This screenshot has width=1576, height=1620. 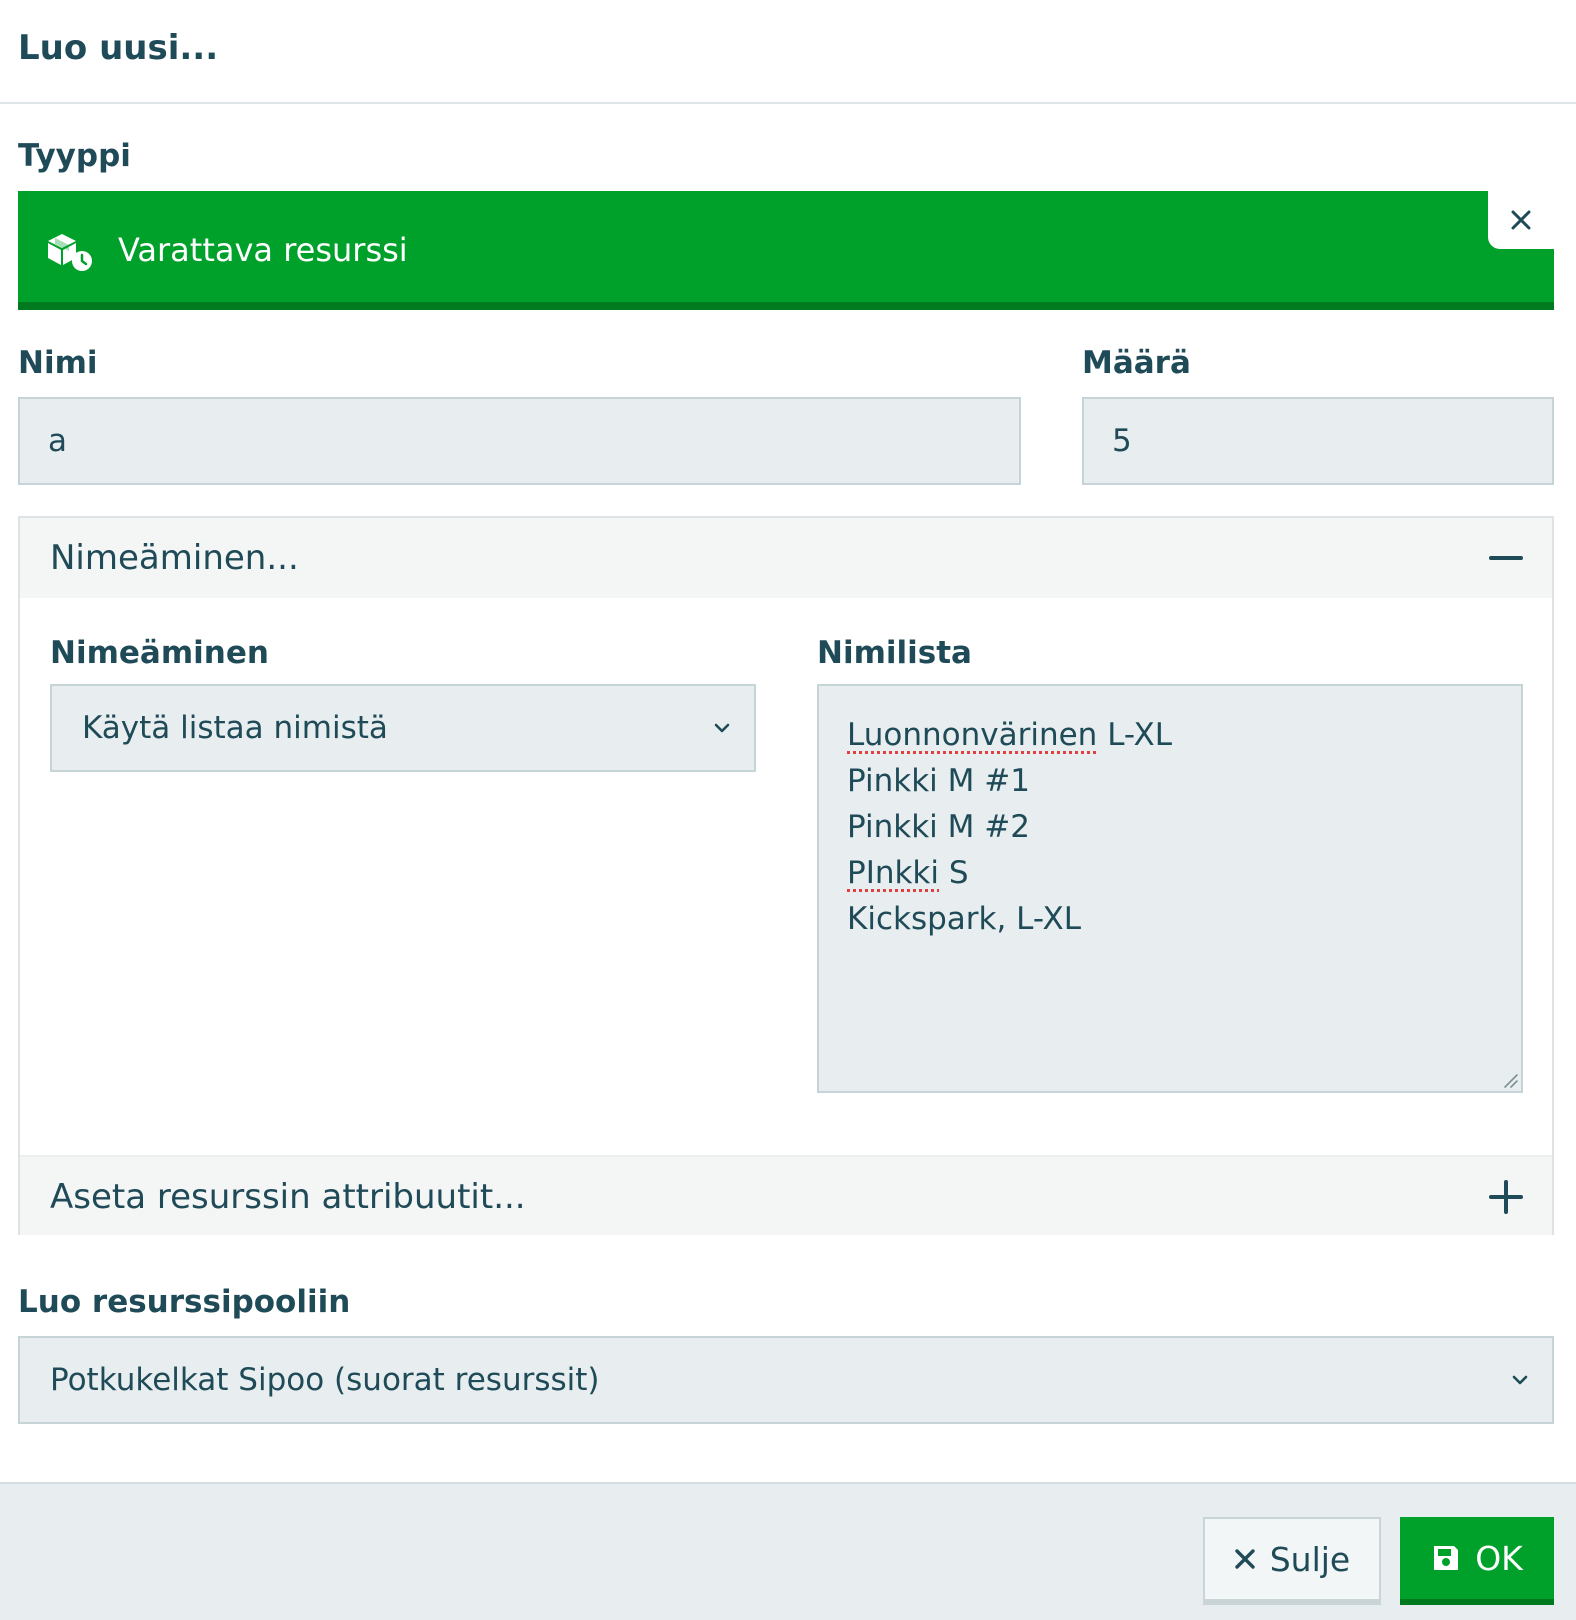 What do you see at coordinates (1310, 1559) in the screenshot?
I see `close-button-label: Sulje` at bounding box center [1310, 1559].